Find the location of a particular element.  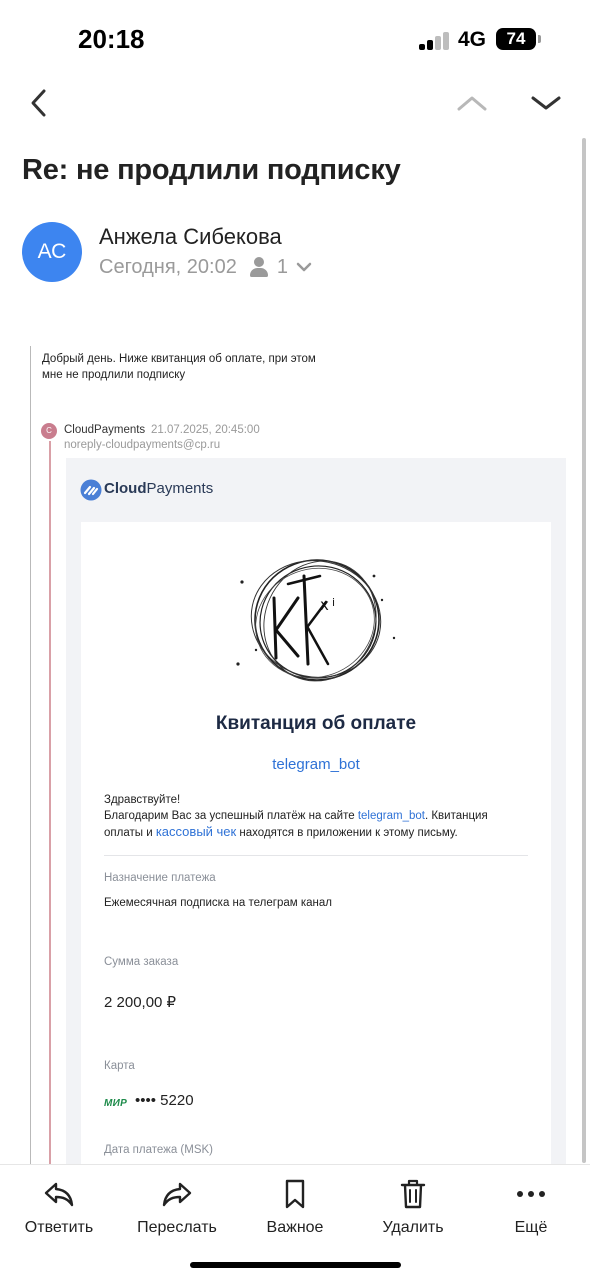

card-number: •••• 5220 is located at coordinates (164, 1100).